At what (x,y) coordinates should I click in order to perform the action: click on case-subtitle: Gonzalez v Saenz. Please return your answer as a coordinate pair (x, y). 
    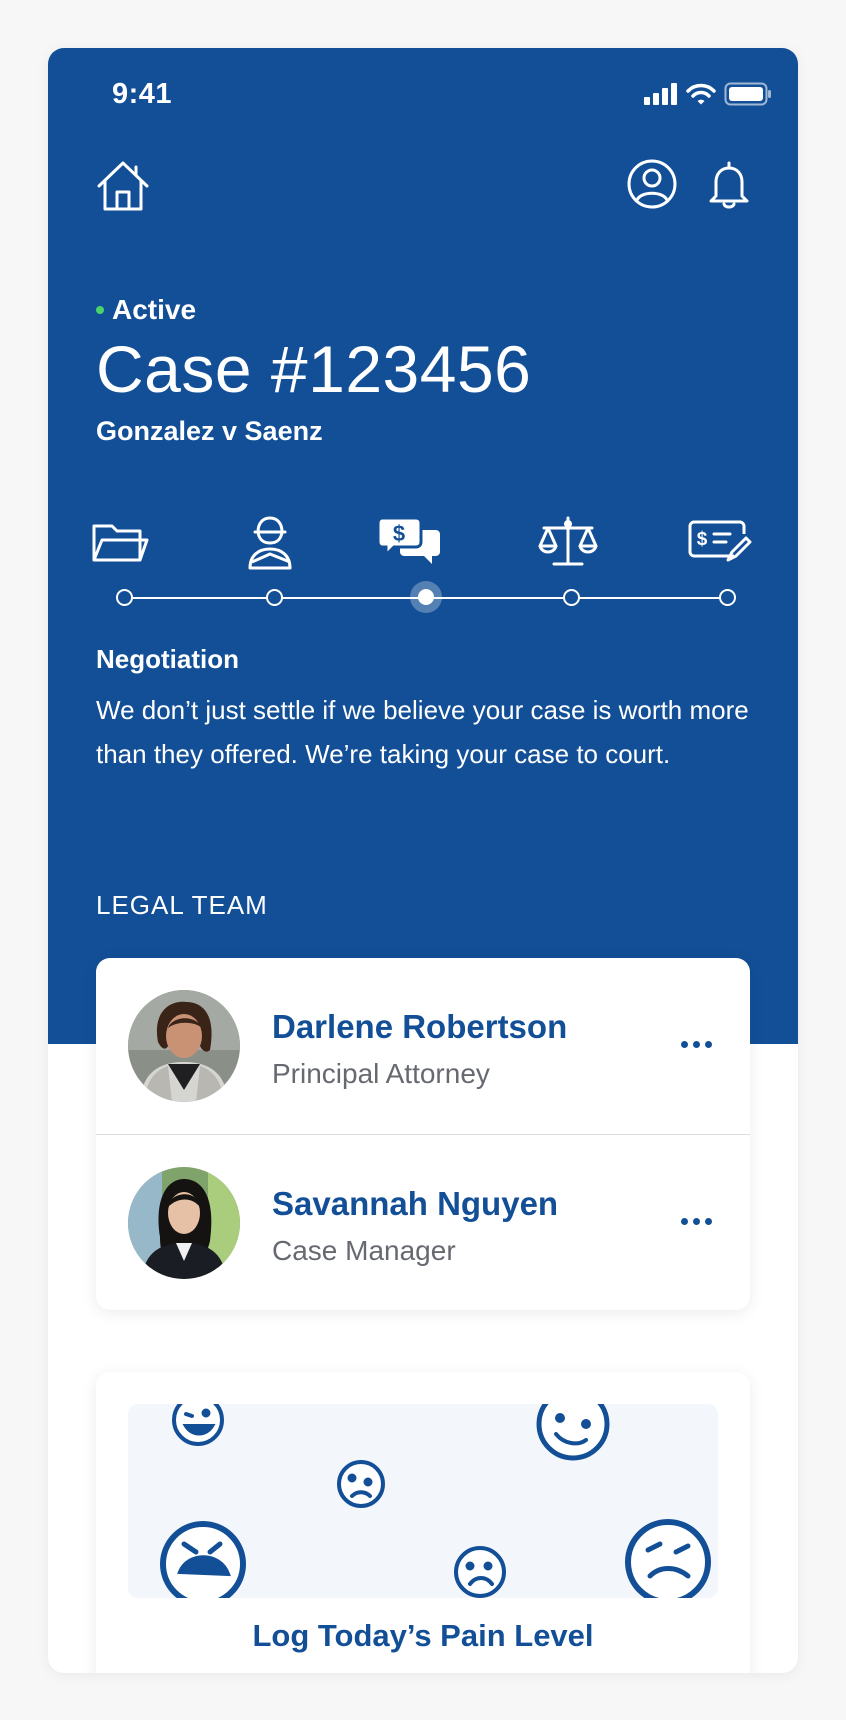
    Looking at the image, I should click on (209, 431).